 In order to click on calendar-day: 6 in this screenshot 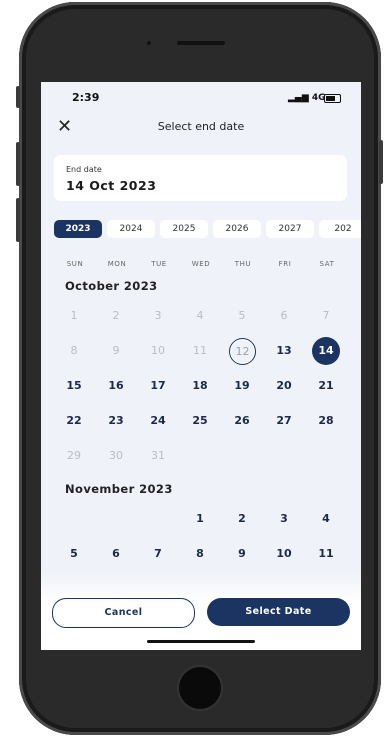, I will do `click(284, 315)`.